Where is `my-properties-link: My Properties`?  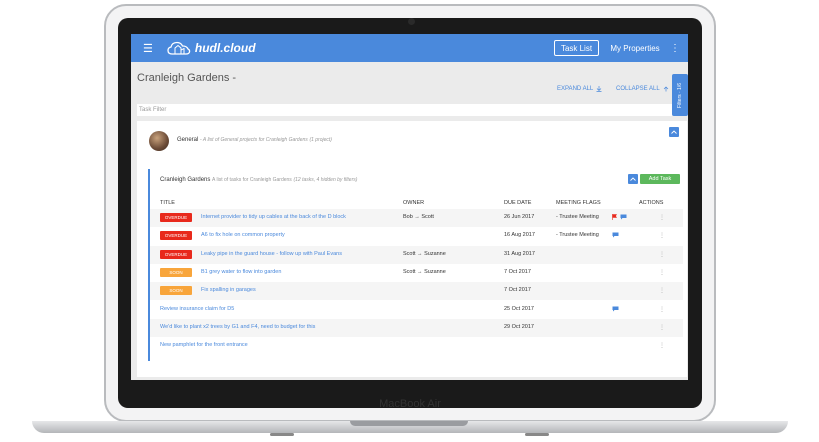
my-properties-link: My Properties is located at coordinates (635, 48).